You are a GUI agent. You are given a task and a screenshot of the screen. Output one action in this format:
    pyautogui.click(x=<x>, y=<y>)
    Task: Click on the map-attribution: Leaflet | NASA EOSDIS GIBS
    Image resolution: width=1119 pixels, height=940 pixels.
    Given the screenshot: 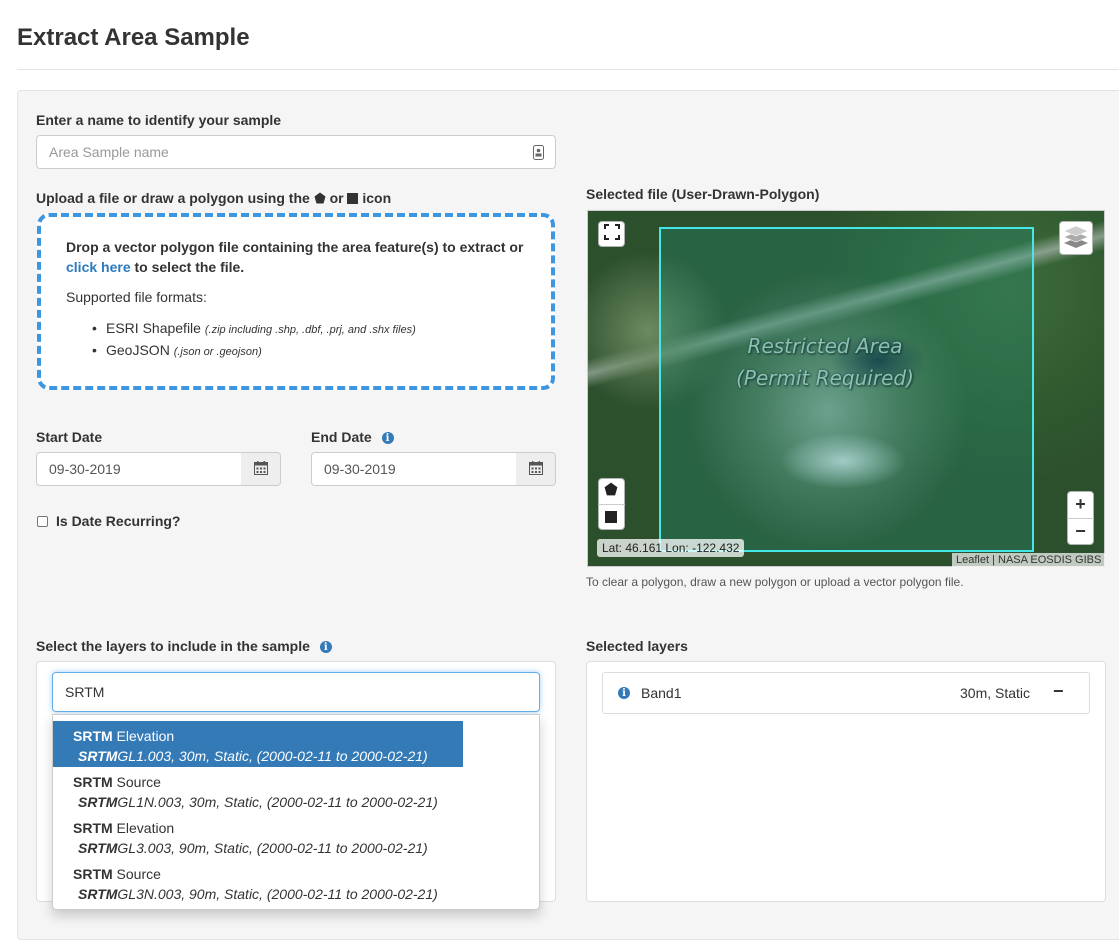 What is the action you would take?
    pyautogui.click(x=1029, y=560)
    